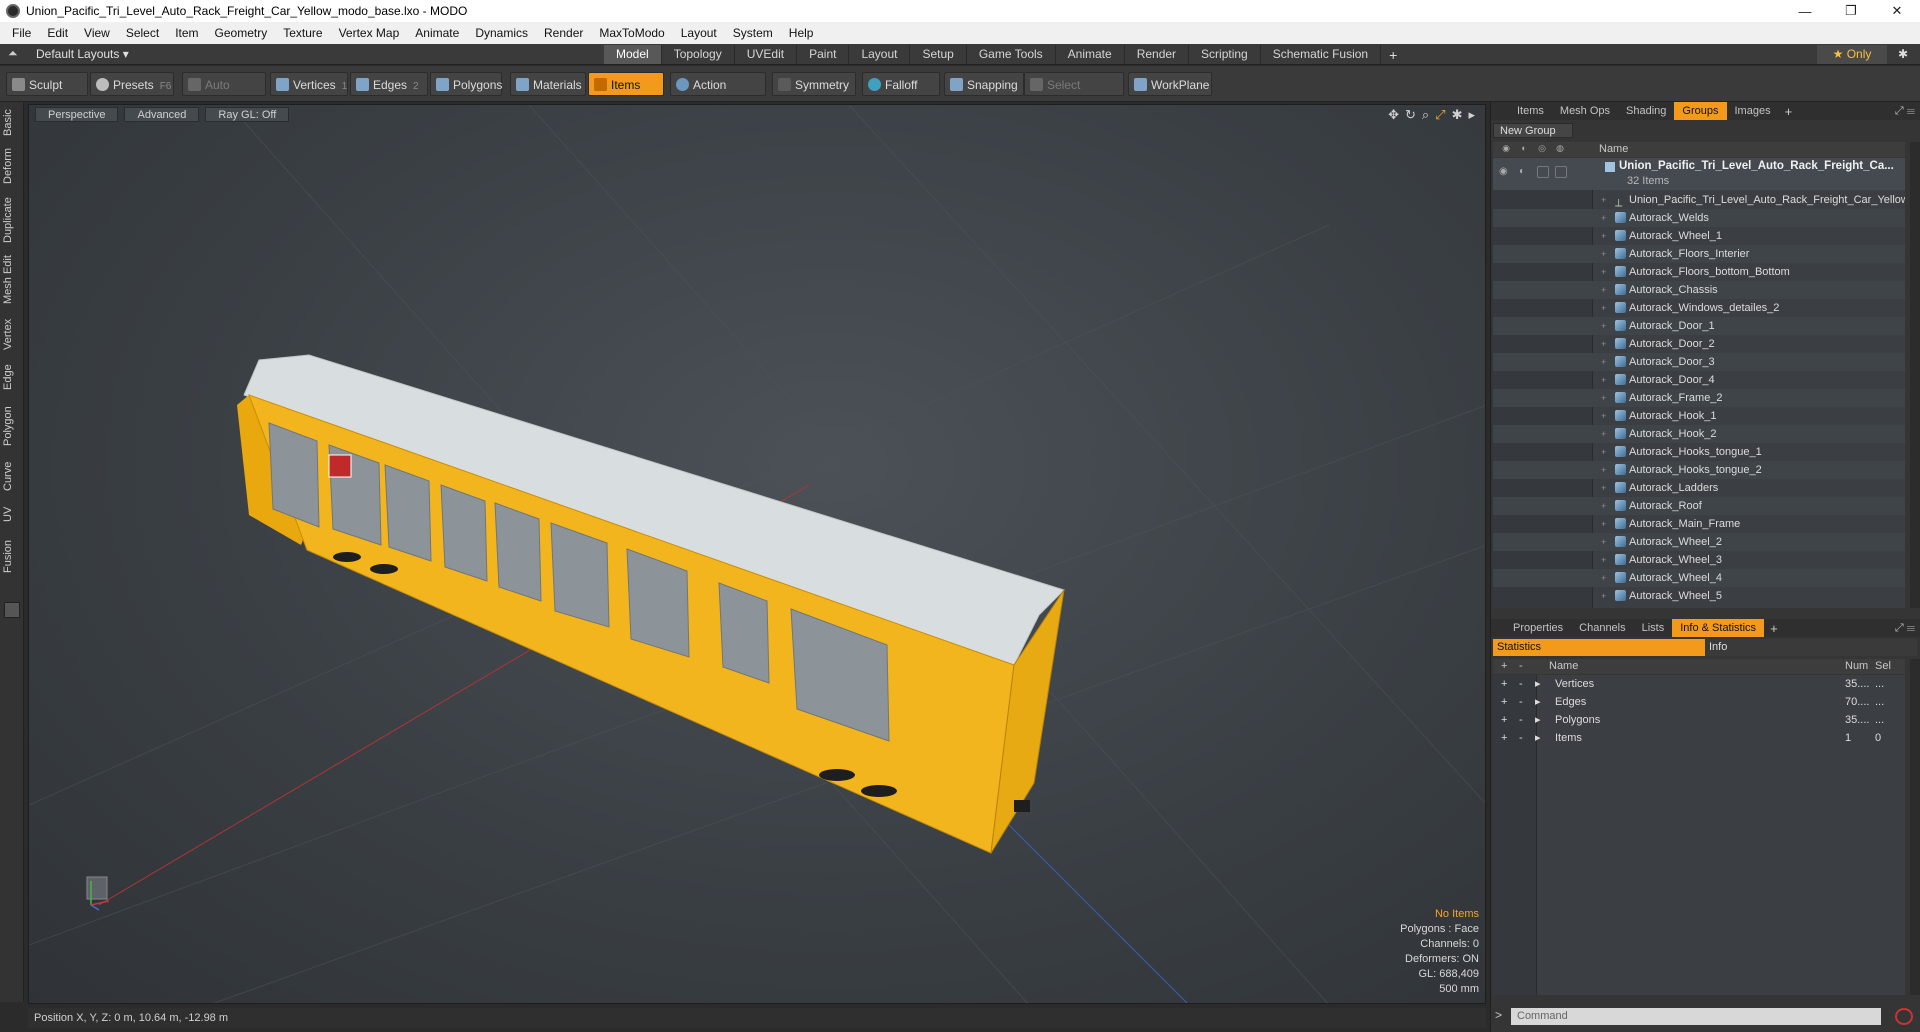  I want to click on menu-select: Select, so click(142, 33).